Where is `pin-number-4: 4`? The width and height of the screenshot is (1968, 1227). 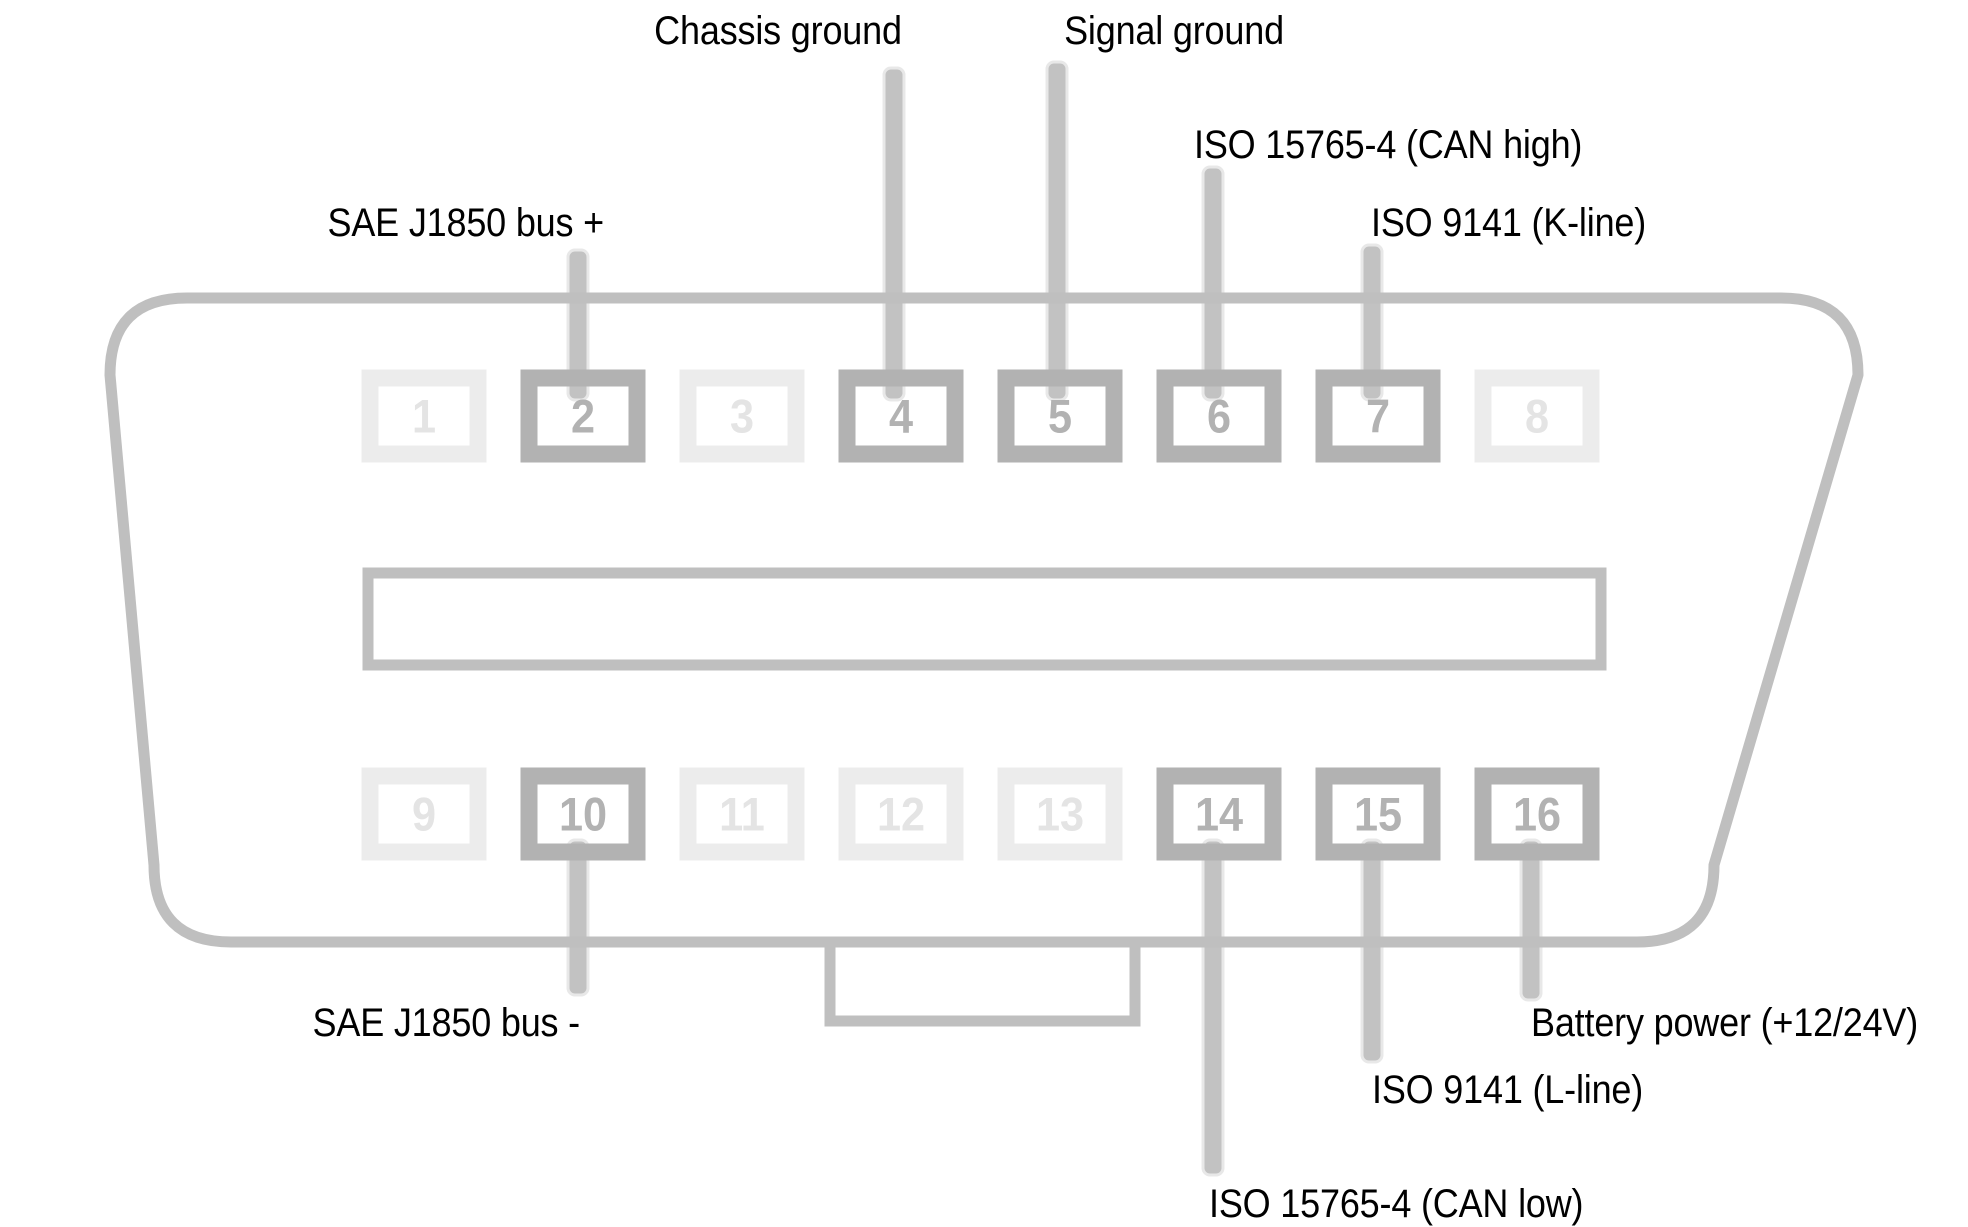
pin-number-4: 4 is located at coordinates (901, 416).